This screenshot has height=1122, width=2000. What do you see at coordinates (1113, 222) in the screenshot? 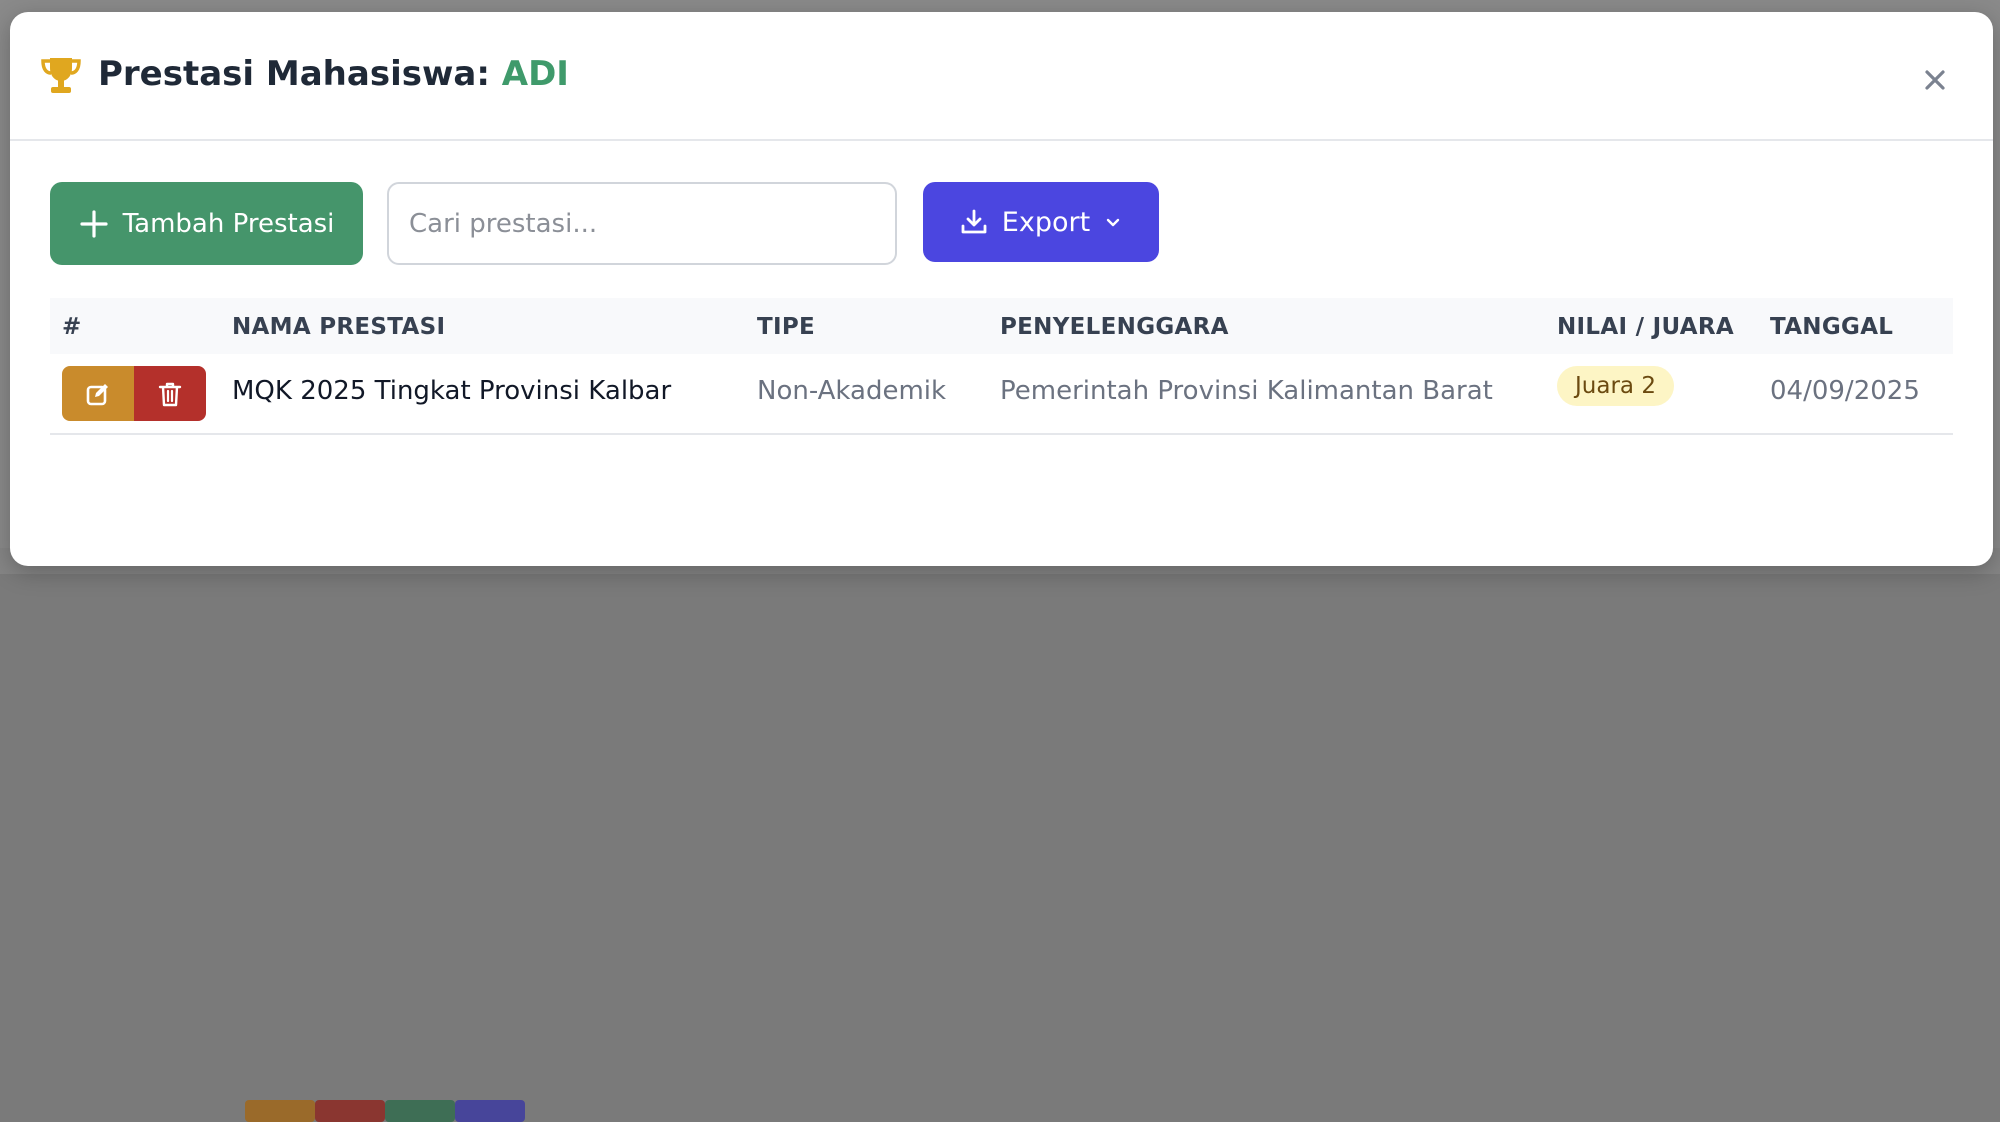
I see `chevron-down-icon` at bounding box center [1113, 222].